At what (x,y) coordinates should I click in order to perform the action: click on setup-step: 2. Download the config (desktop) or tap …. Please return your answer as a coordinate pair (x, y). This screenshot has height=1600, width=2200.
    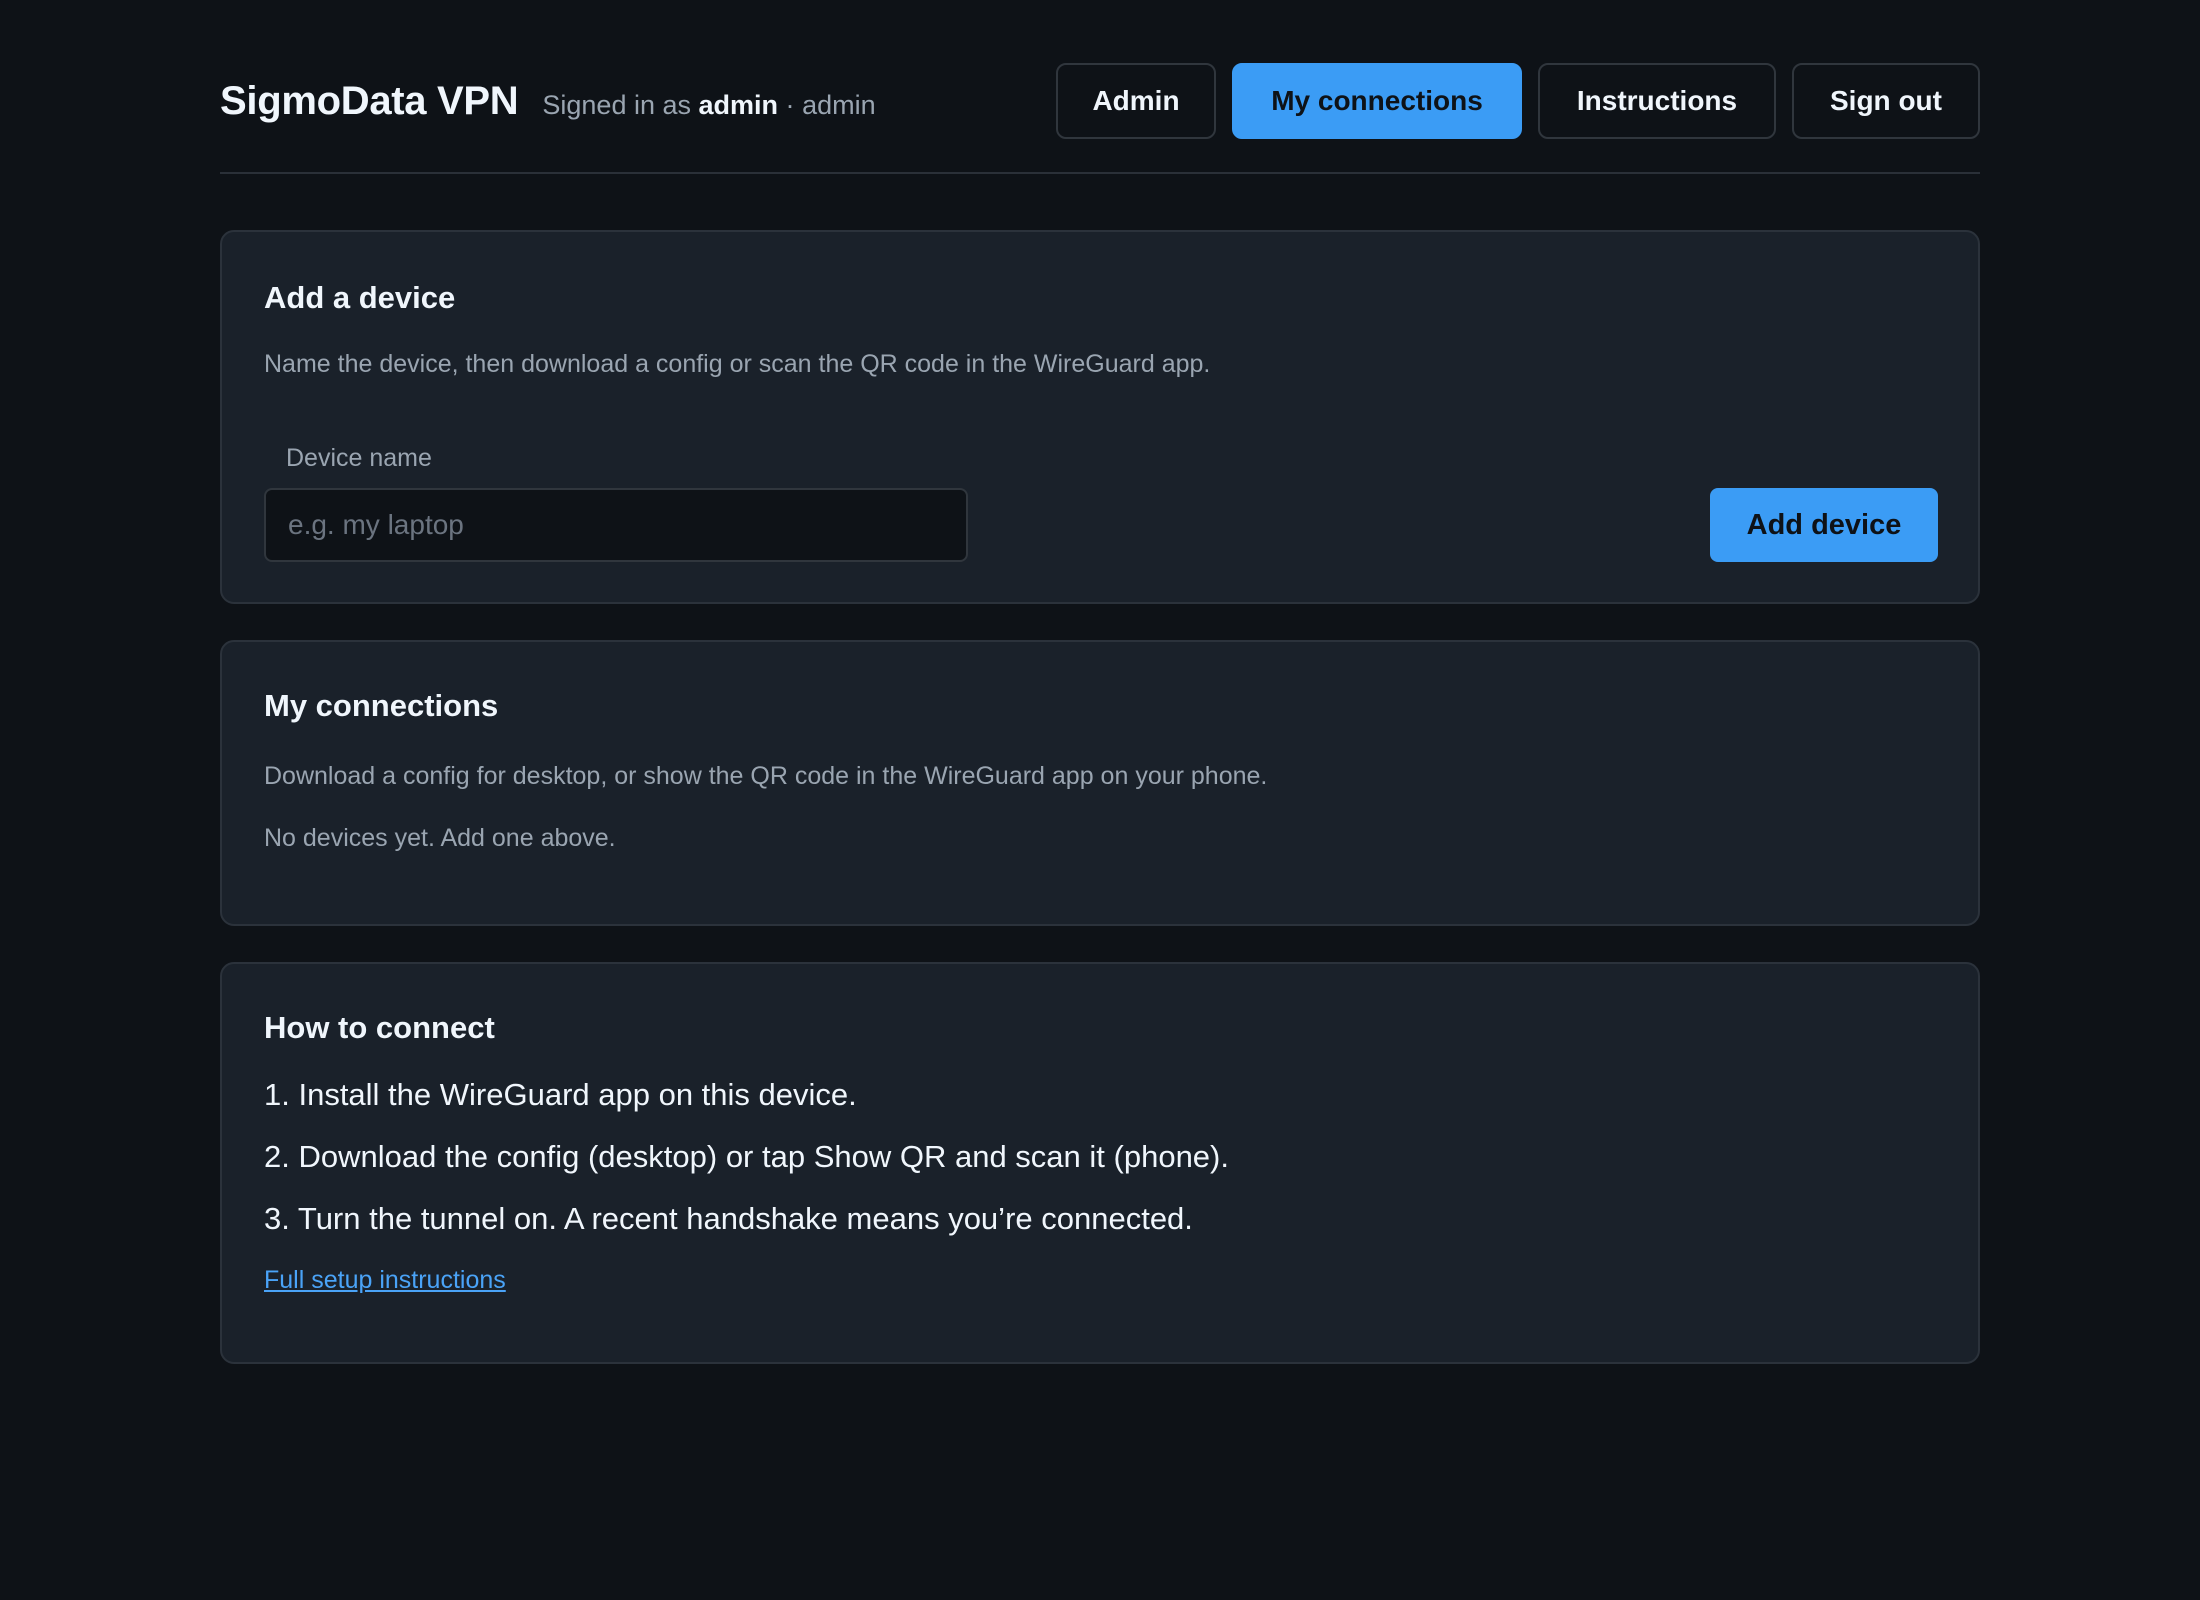
    Looking at the image, I should click on (746, 1156).